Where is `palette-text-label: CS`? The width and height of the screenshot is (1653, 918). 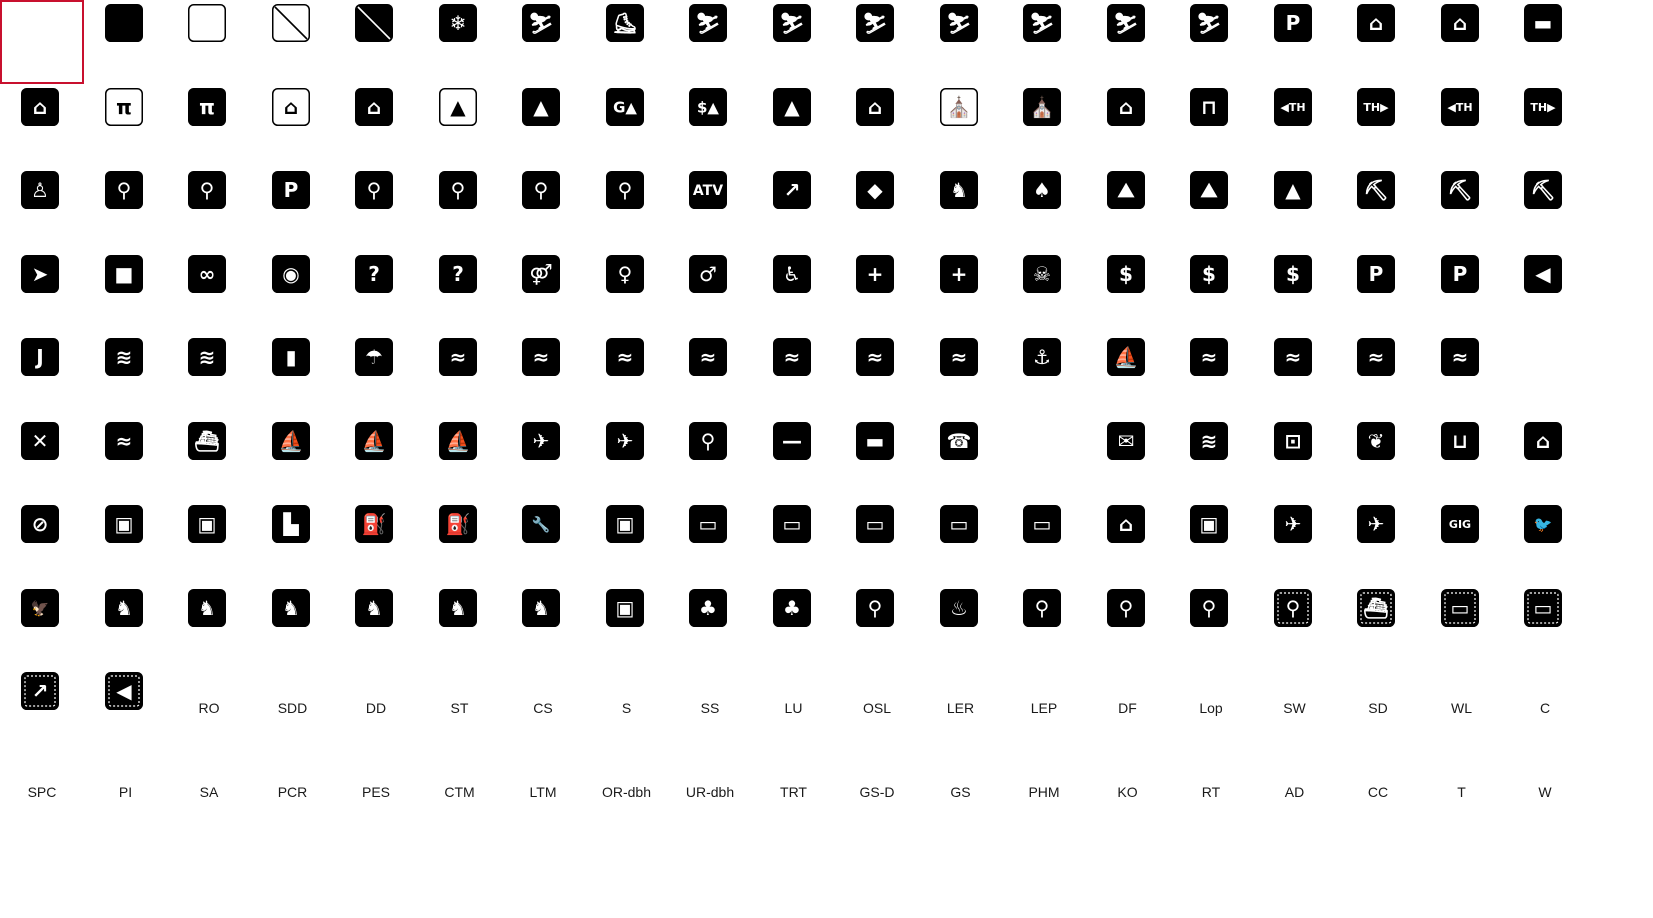 palette-text-label: CS is located at coordinates (543, 710).